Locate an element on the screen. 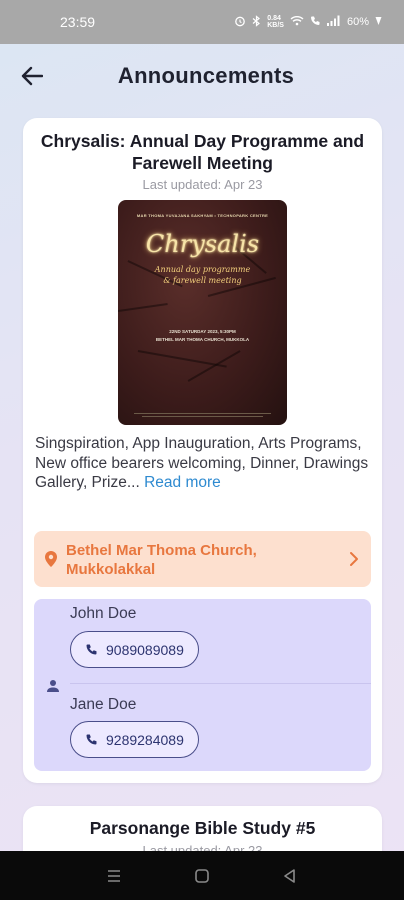  system-nav-bar is located at coordinates (202, 875).